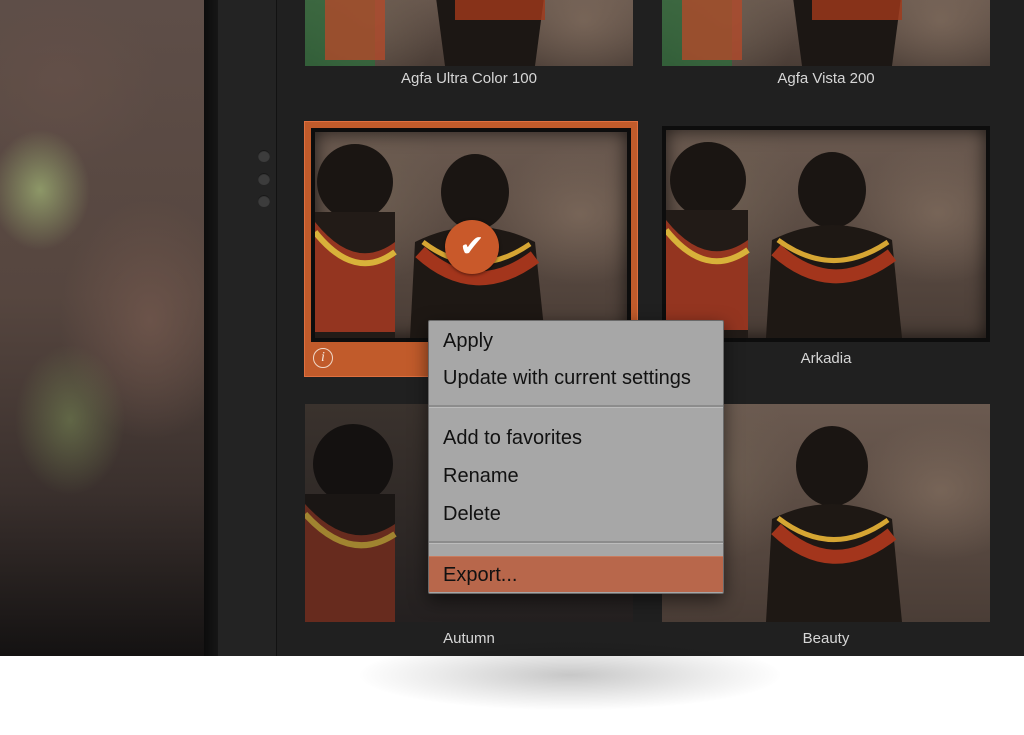 The height and width of the screenshot is (735, 1024). What do you see at coordinates (323, 358) in the screenshot?
I see `info-icon: i` at bounding box center [323, 358].